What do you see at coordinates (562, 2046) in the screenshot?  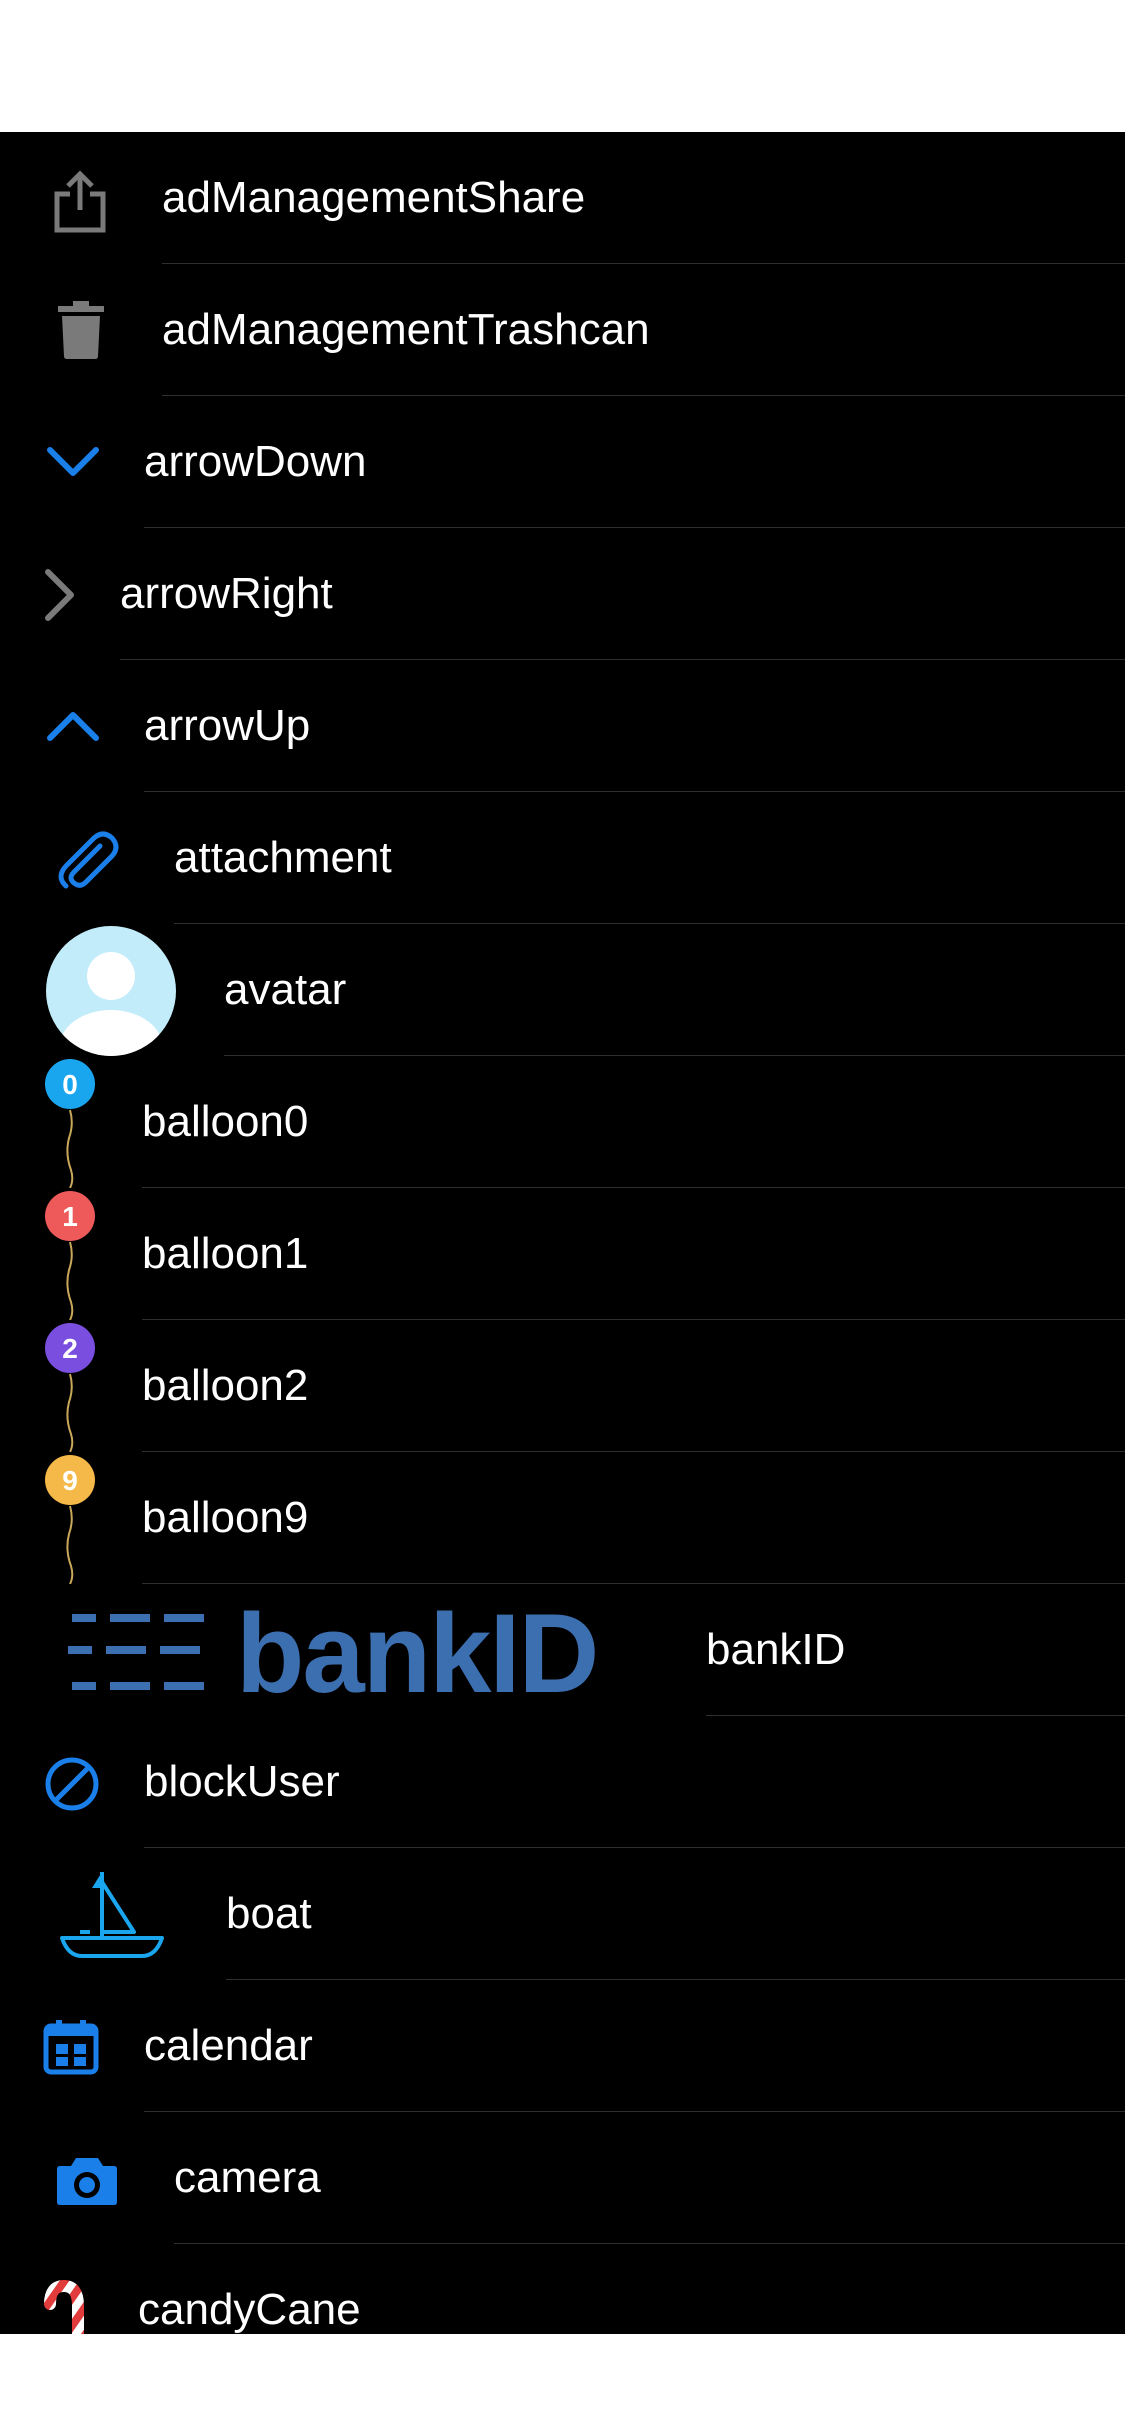 I see `list-item: calendar` at bounding box center [562, 2046].